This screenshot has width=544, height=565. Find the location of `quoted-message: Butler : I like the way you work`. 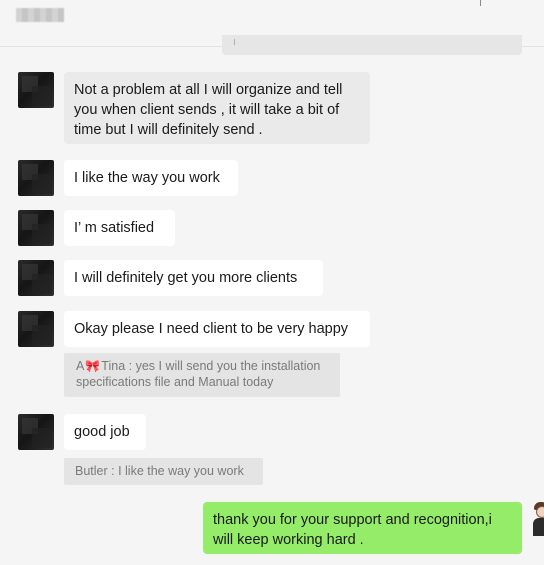

quoted-message: Butler : I like the way you work is located at coordinates (163, 471).